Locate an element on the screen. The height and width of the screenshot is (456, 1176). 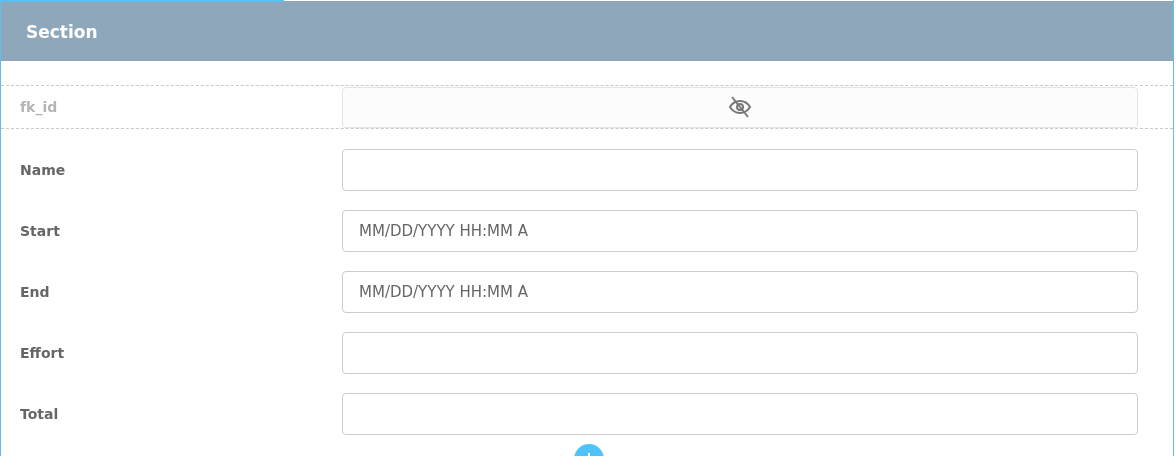
field-label: fk_id is located at coordinates (39, 107).